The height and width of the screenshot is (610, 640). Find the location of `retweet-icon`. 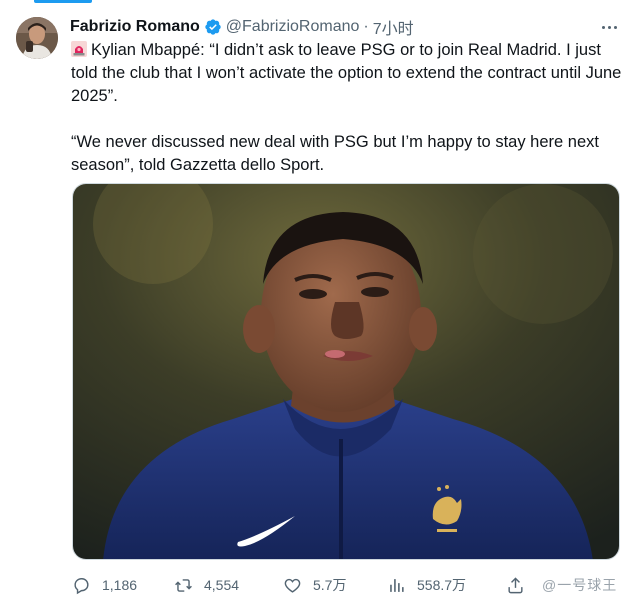

retweet-icon is located at coordinates (183, 585).